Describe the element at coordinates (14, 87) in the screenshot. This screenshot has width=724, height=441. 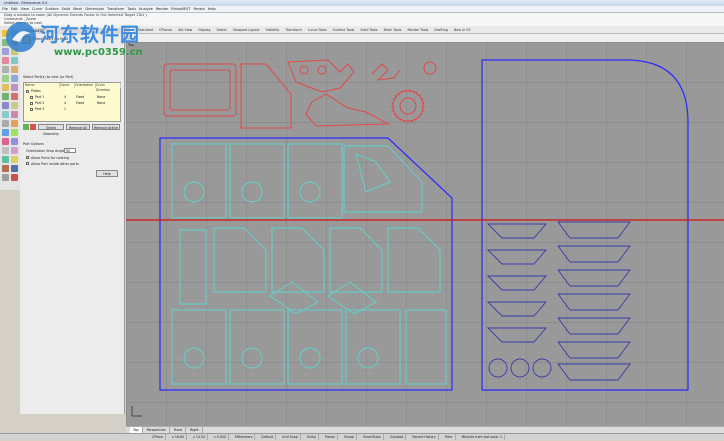
I see `mesh-tool-icon` at that location.